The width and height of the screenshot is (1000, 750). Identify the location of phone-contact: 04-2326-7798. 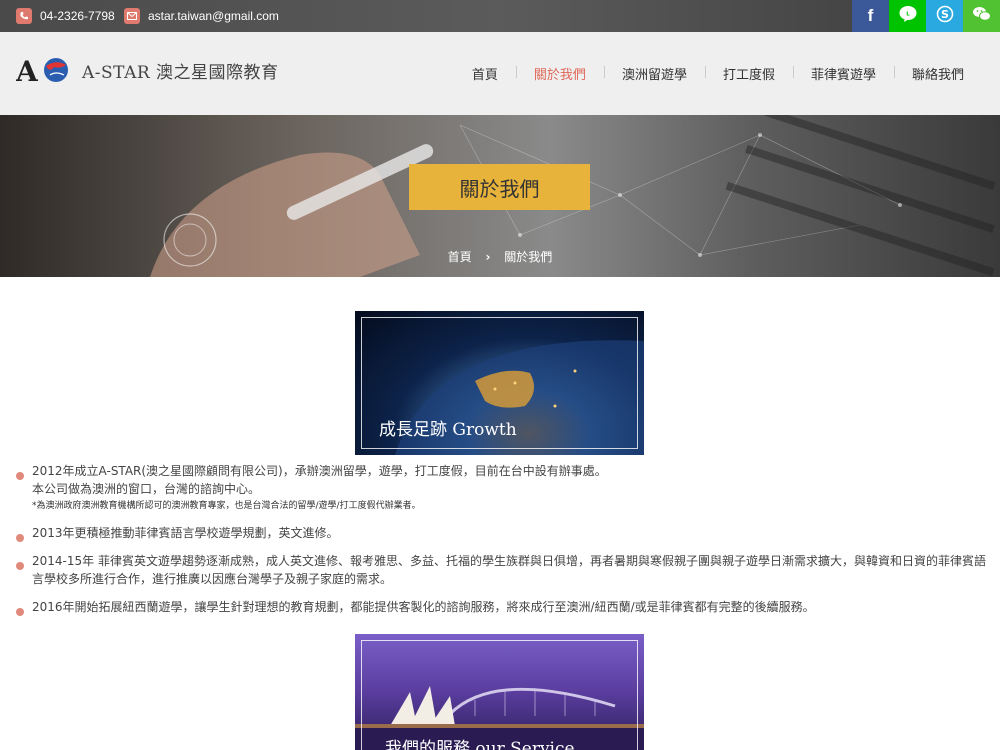
(65, 16).